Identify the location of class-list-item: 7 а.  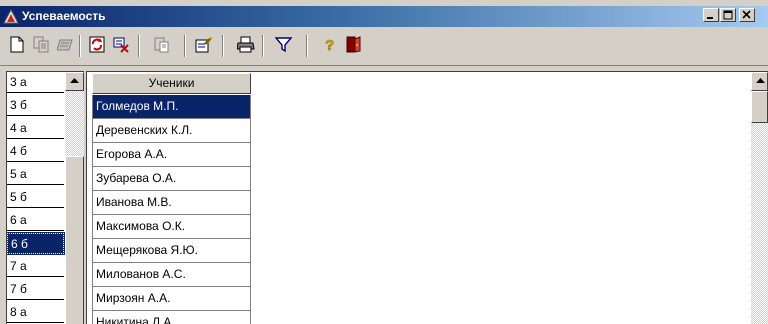
(35, 266).